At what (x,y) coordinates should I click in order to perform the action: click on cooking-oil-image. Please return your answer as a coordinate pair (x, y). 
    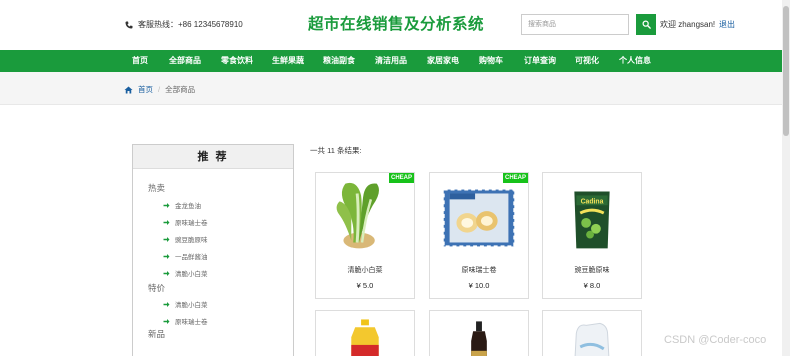
    Looking at the image, I should click on (365, 337).